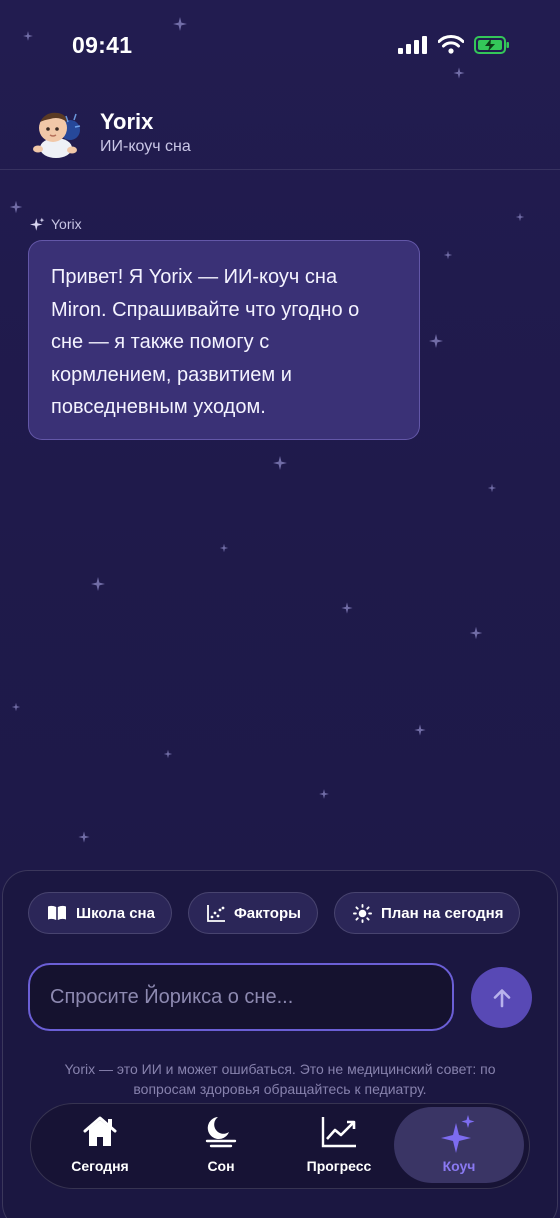 Image resolution: width=560 pixels, height=1218 pixels. Describe the element at coordinates (100, 1131) in the screenshot. I see `home-icon` at that location.